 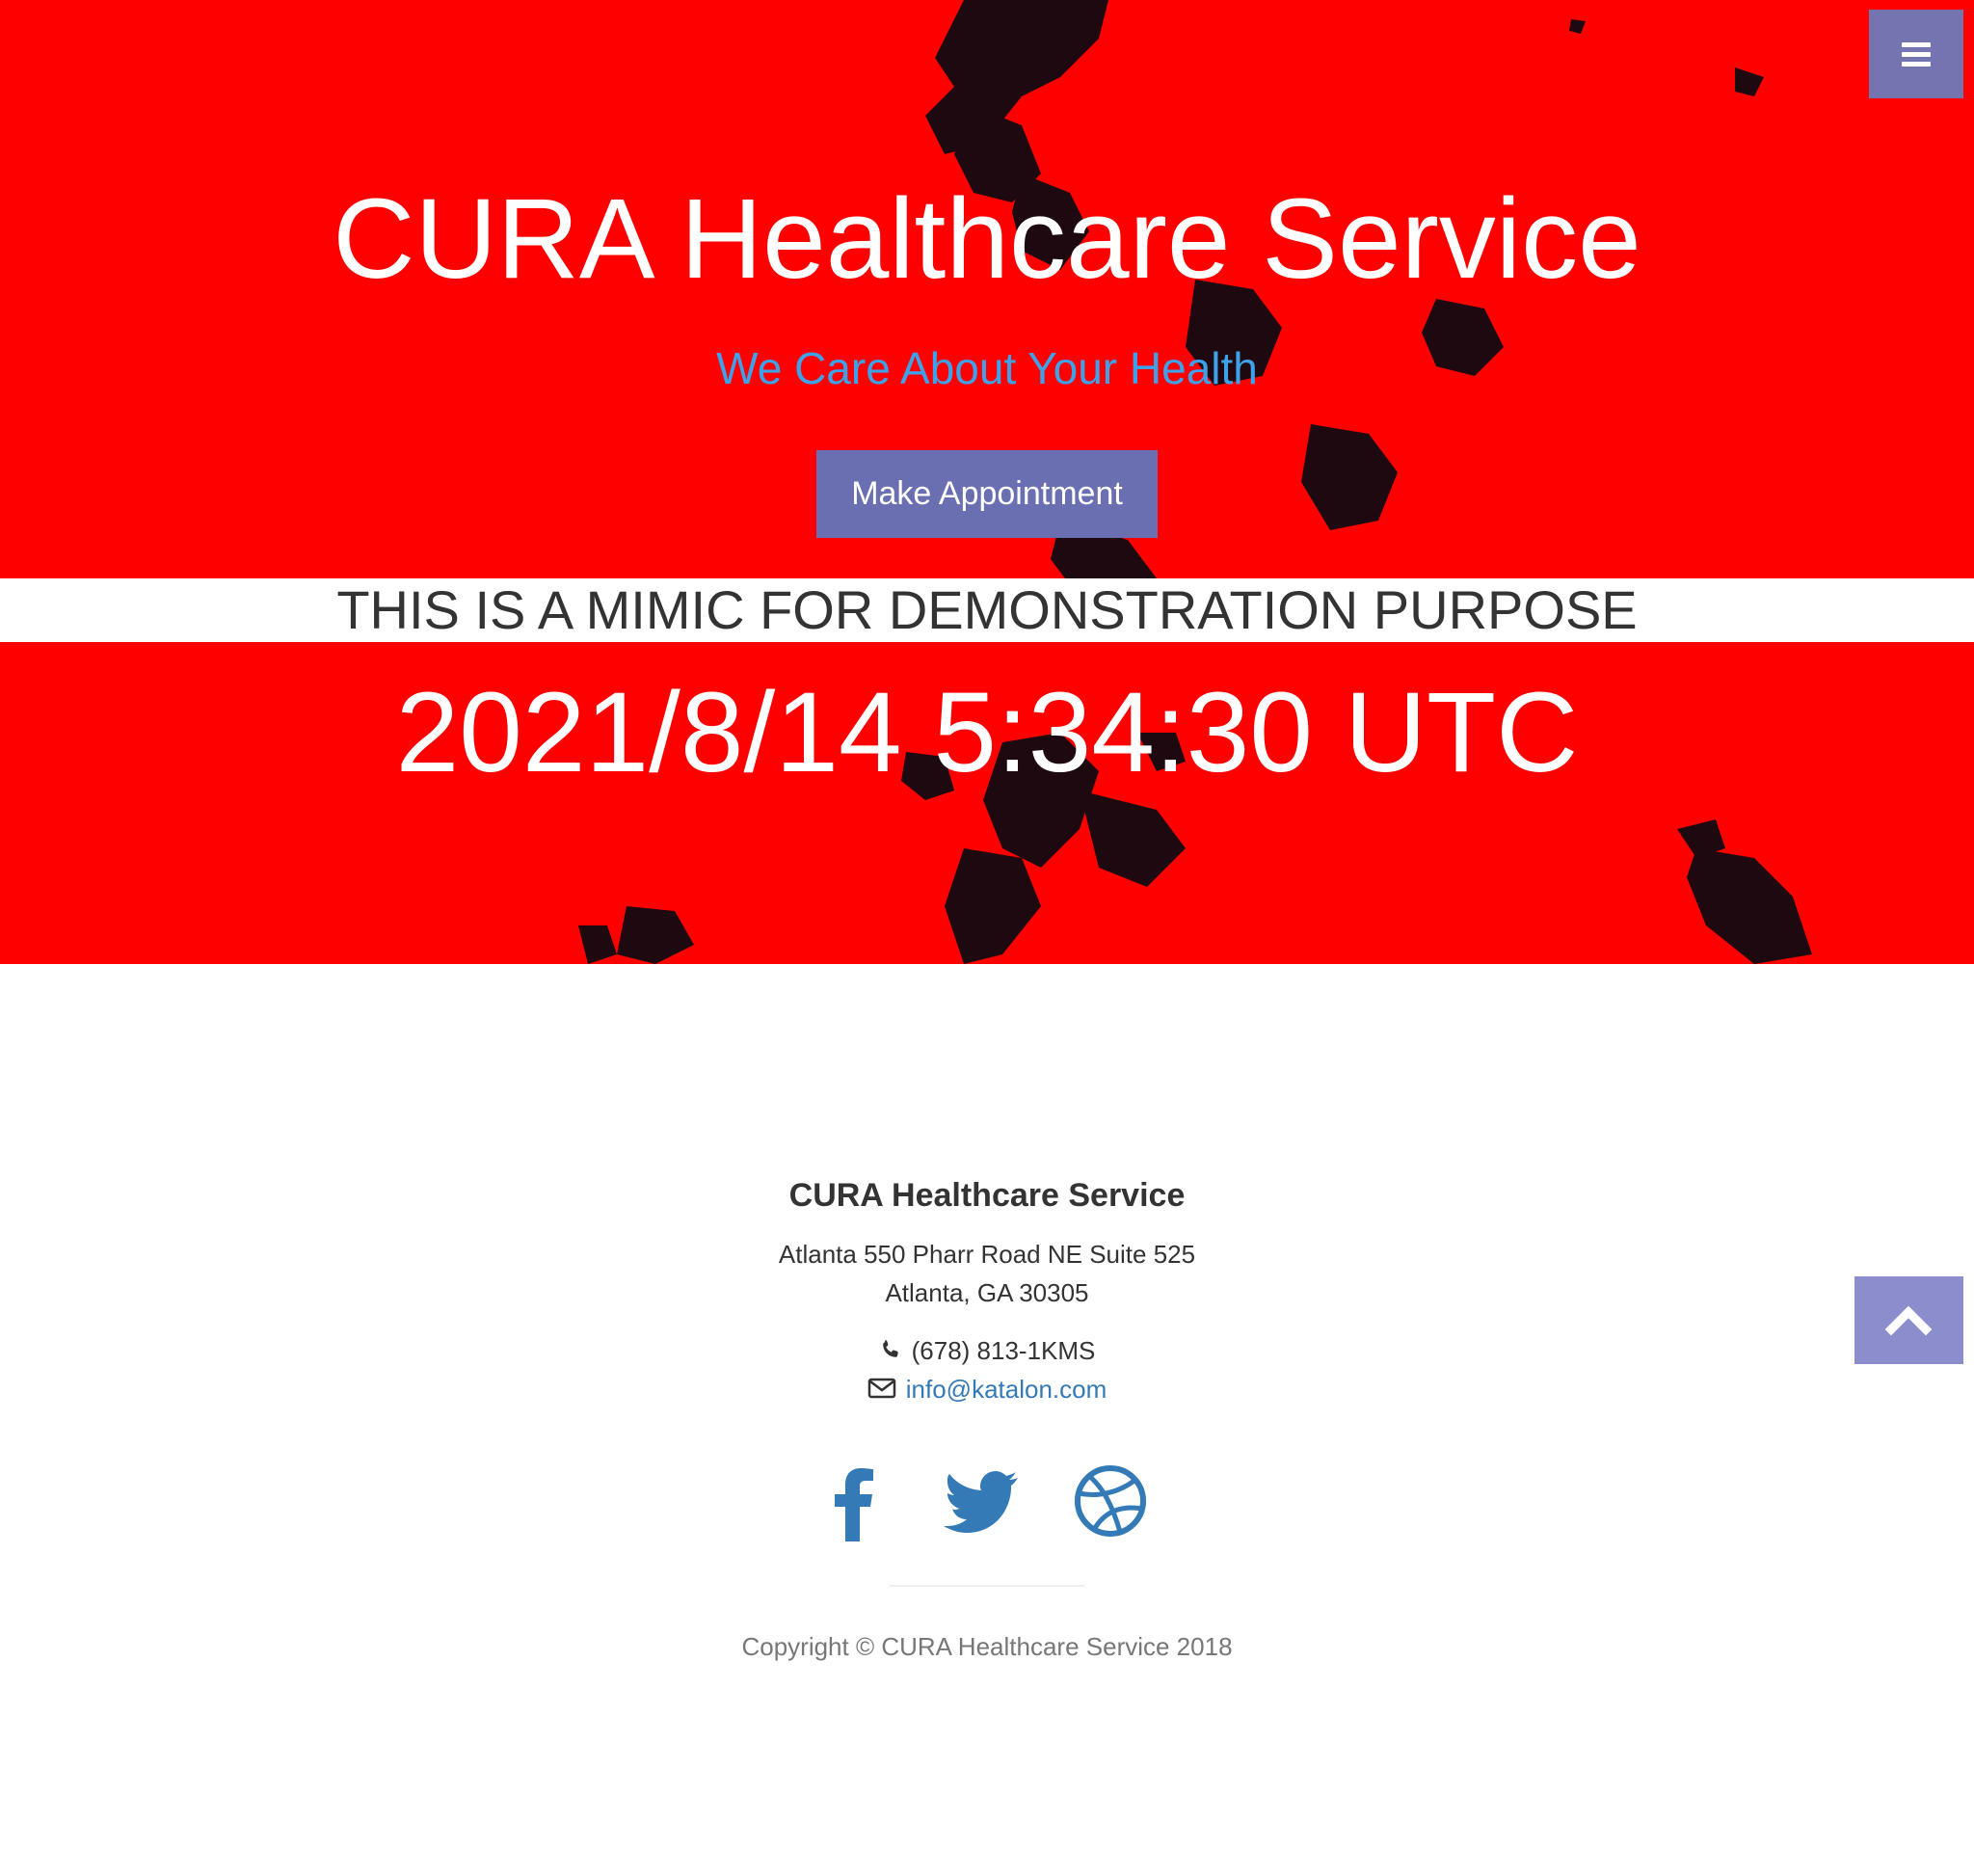 What do you see at coordinates (987, 1292) in the screenshot?
I see `address-line-2: Atlanta, GA 30305` at bounding box center [987, 1292].